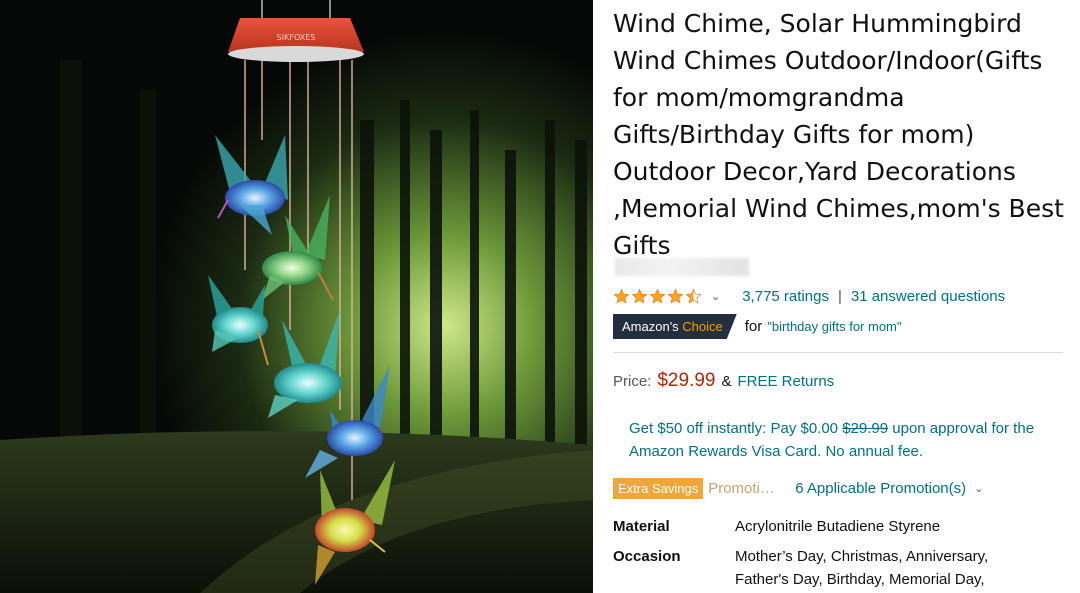 This screenshot has width=1080, height=593. What do you see at coordinates (296, 37) in the screenshot?
I see `brand-logo-label: SIKFOXES` at bounding box center [296, 37].